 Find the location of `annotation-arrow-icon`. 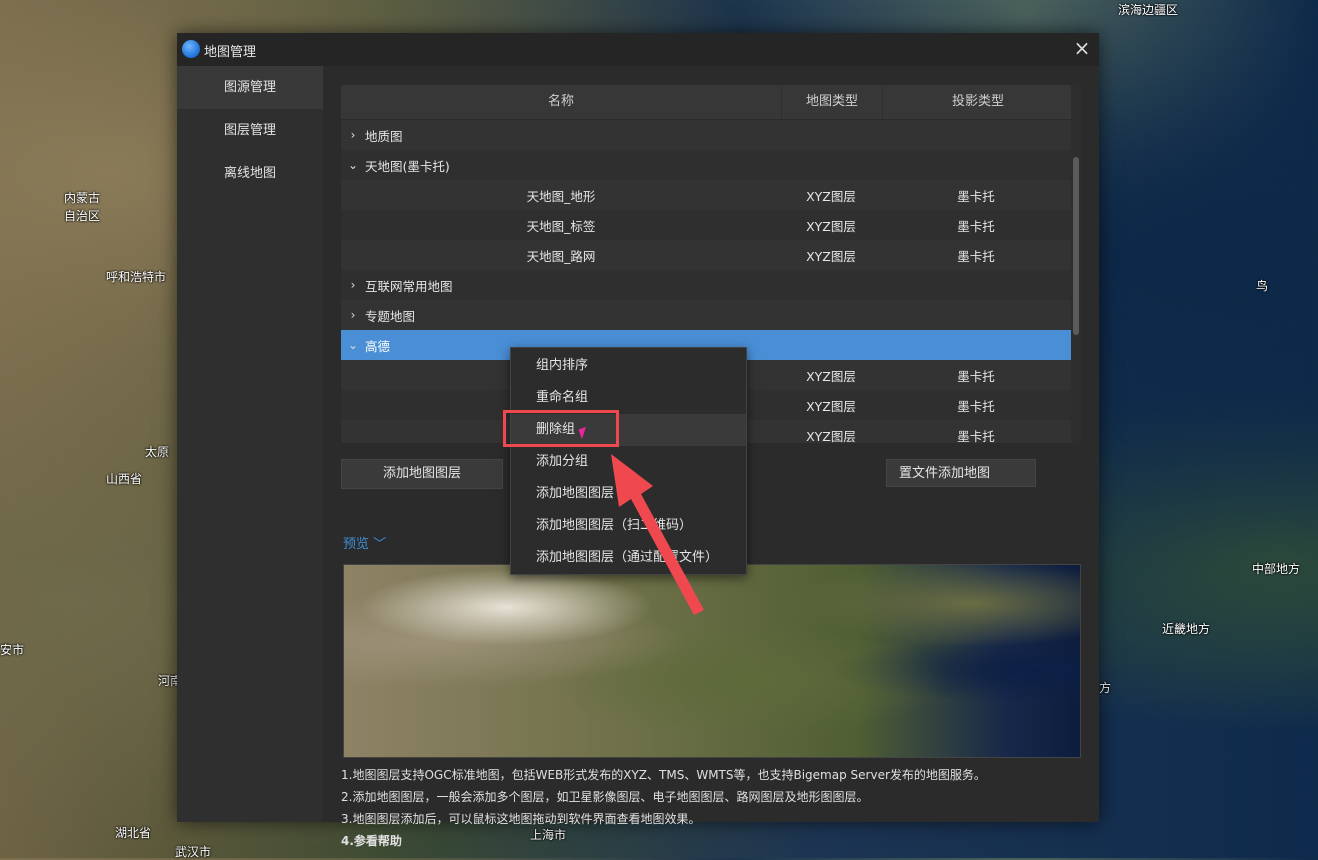

annotation-arrow-icon is located at coordinates (657, 534).